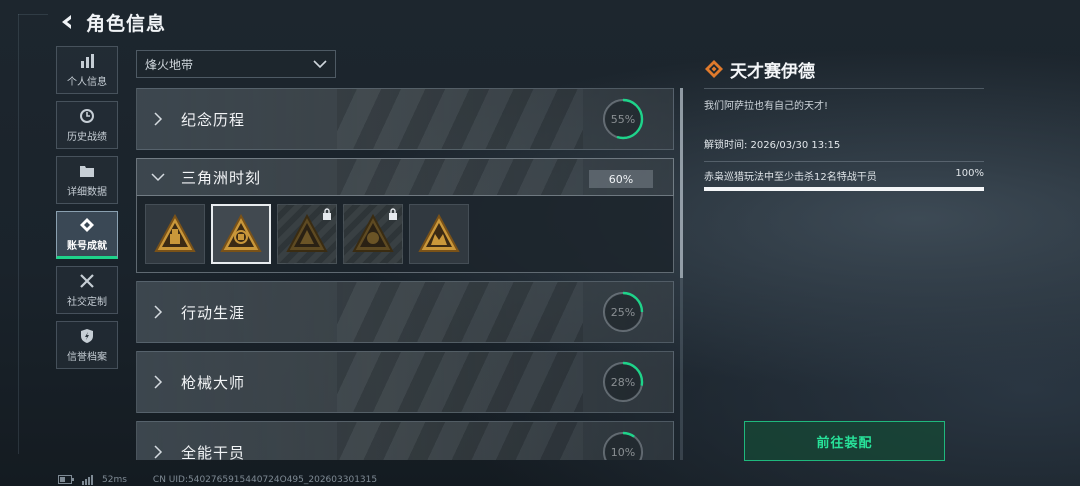  What do you see at coordinates (33, 14) in the screenshot?
I see `frame-line-left` at bounding box center [33, 14].